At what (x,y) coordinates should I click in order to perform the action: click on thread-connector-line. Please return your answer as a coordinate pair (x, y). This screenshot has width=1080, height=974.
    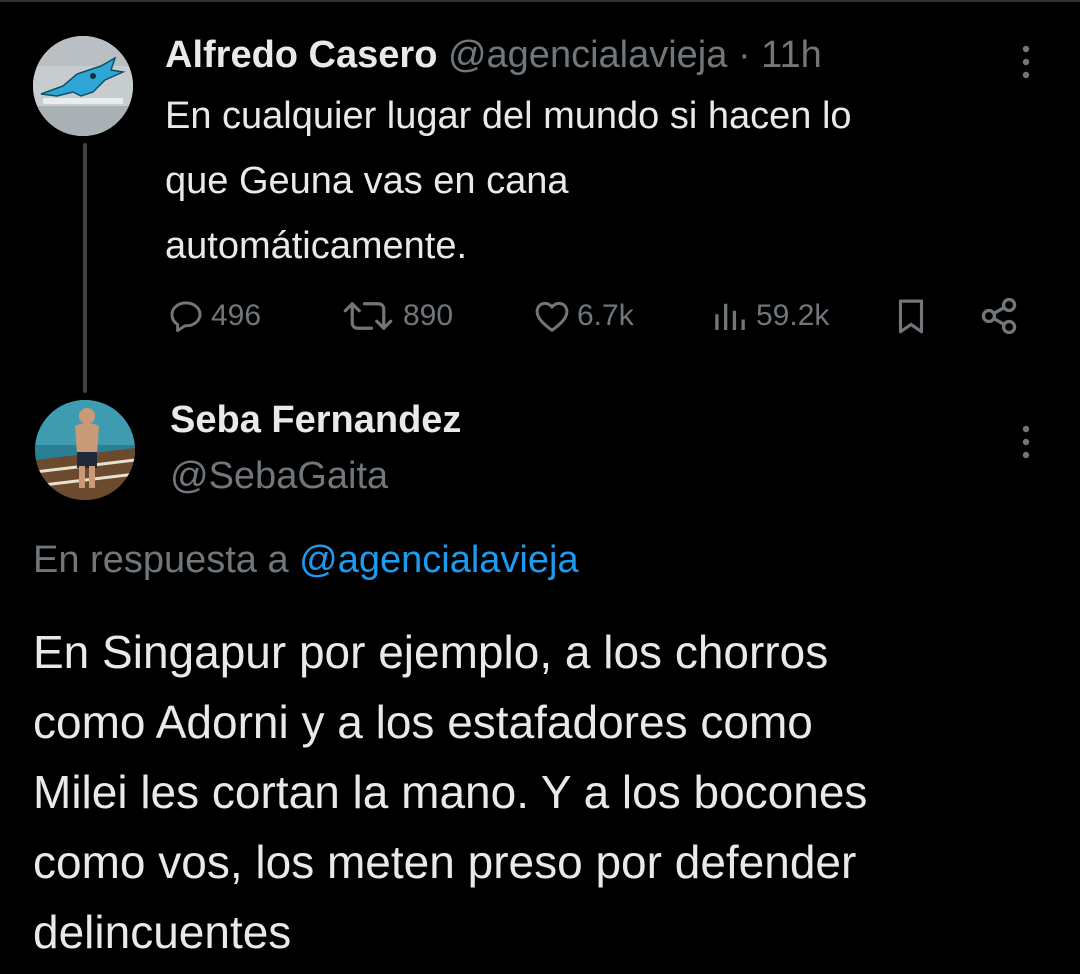
    Looking at the image, I should click on (85, 268).